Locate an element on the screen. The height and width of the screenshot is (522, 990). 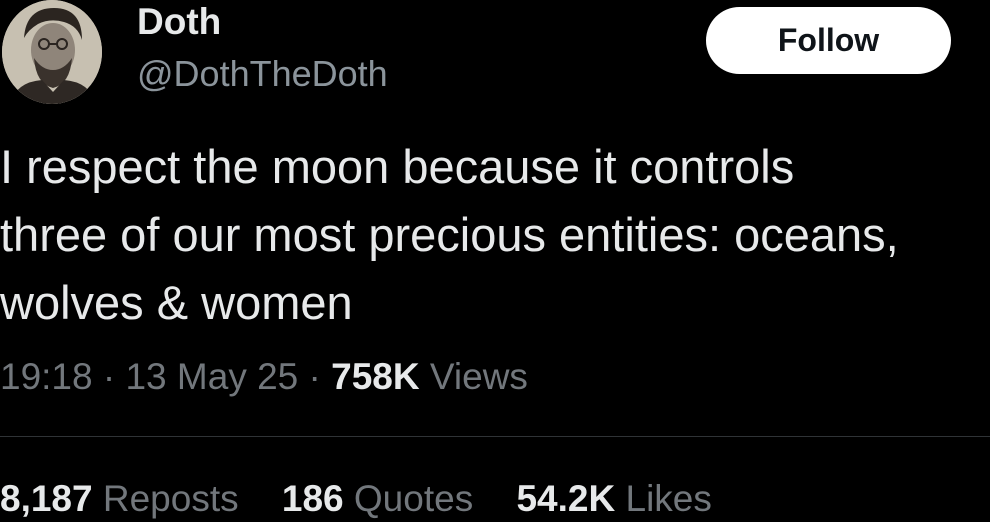
display-name: Doth is located at coordinates (179, 22).